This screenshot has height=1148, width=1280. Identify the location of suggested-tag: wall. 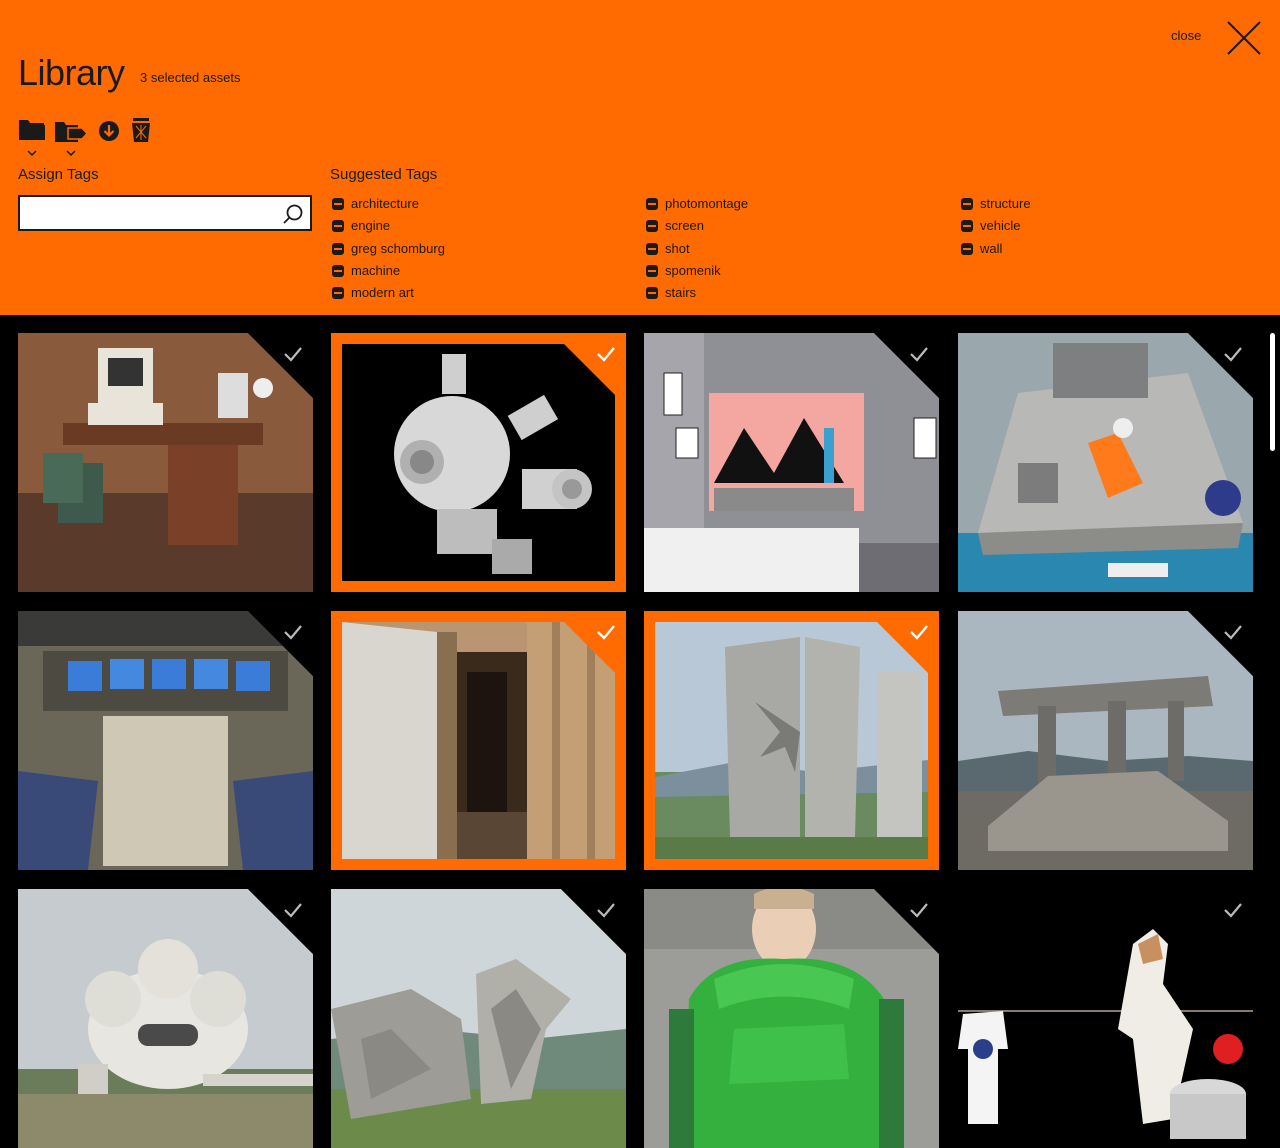
(996, 252).